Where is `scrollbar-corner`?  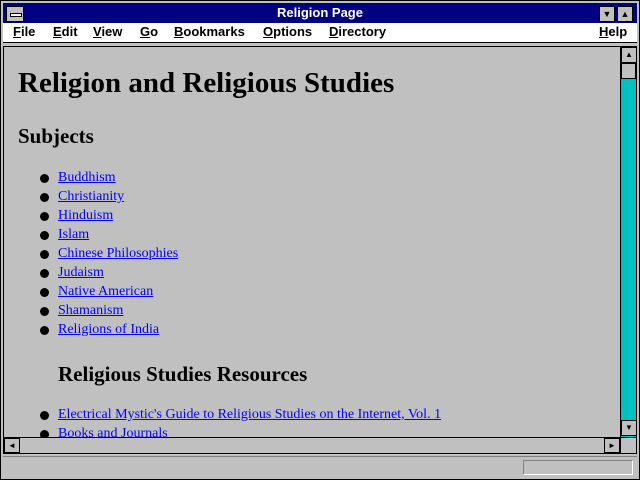
scrollbar-corner is located at coordinates (628, 445).